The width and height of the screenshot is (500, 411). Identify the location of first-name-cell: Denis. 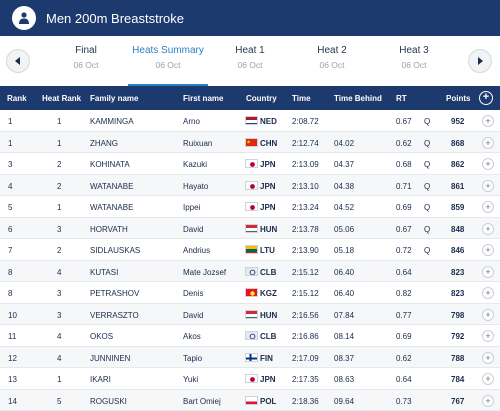
(193, 293).